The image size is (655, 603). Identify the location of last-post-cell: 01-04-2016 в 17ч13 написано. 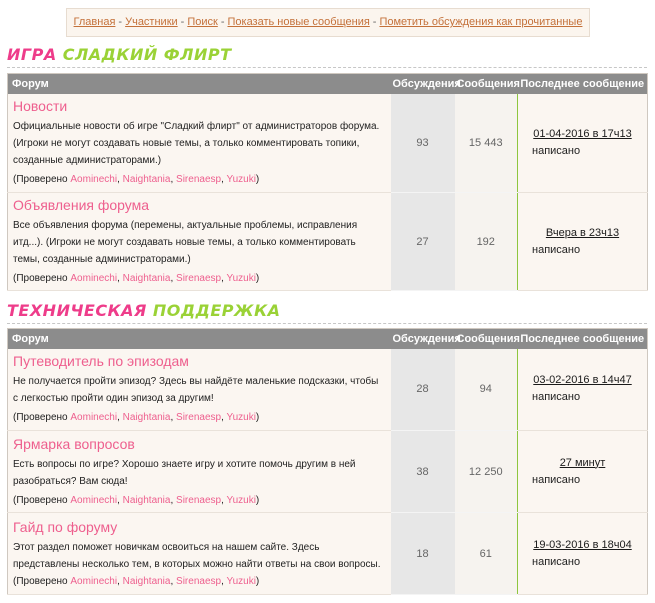
(582, 143).